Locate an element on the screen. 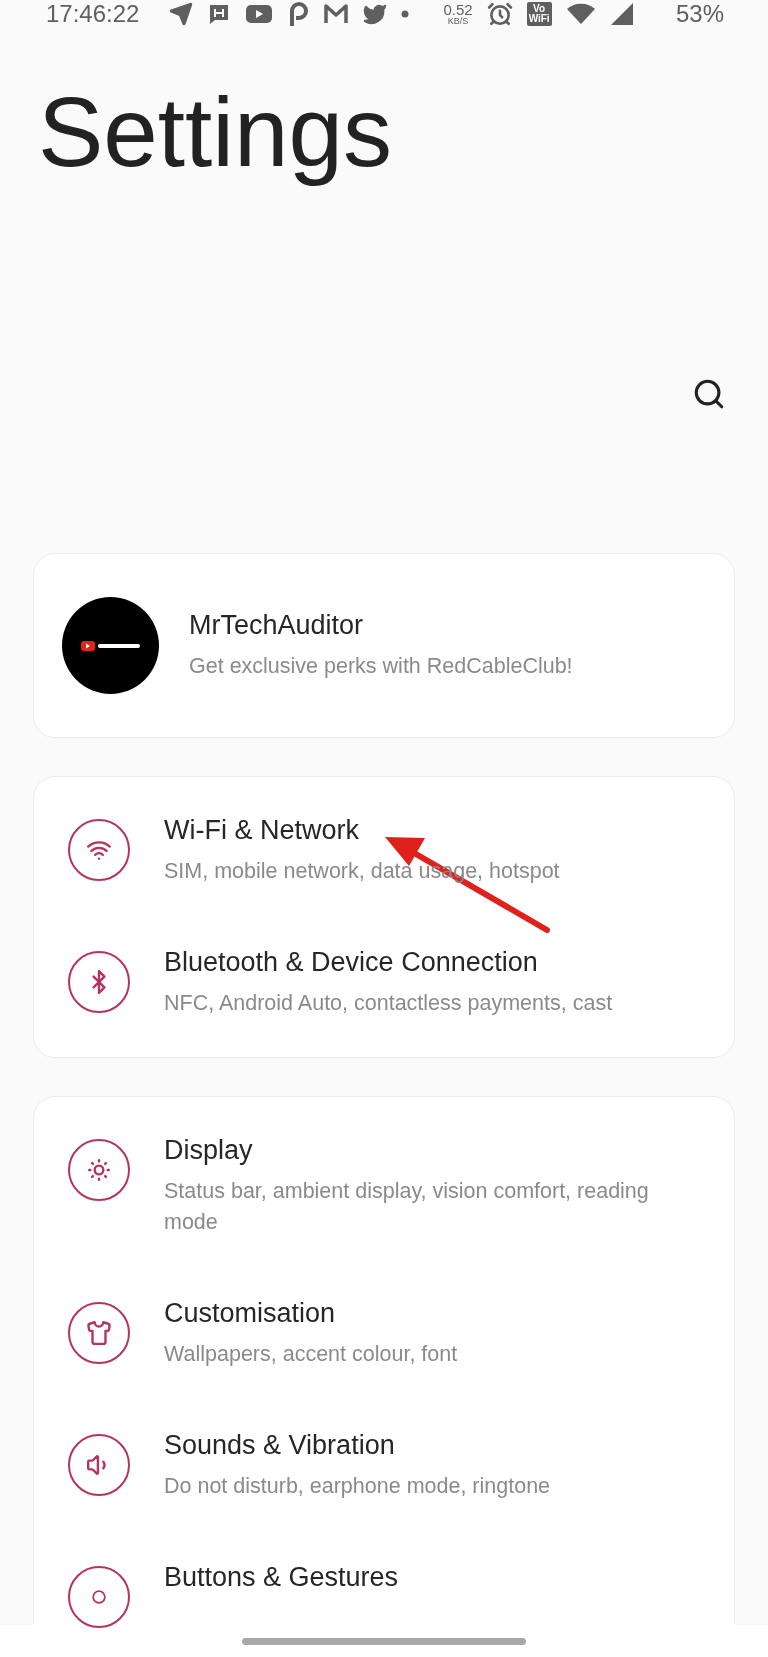 The width and height of the screenshot is (768, 1657). mail-icon is located at coordinates (336, 14).